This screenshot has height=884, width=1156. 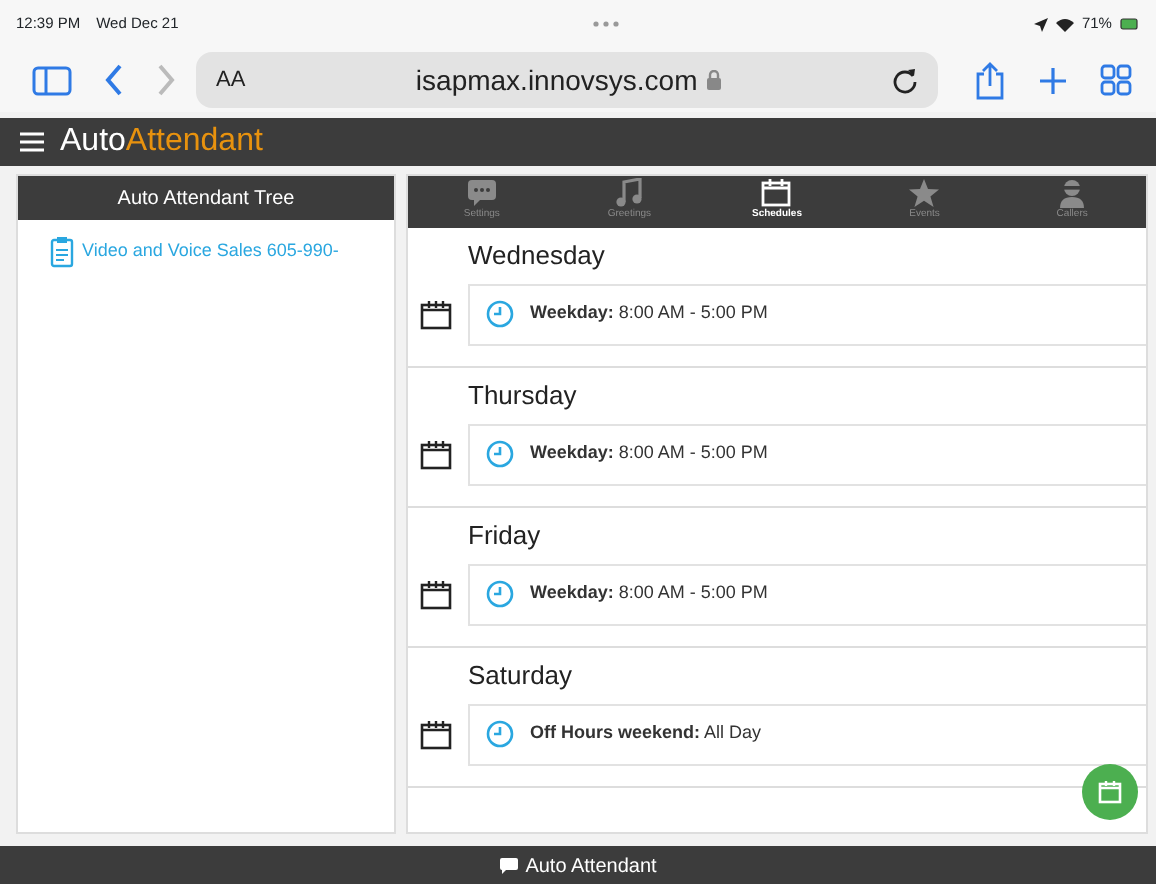 I want to click on dots-icon, so click(x=606, y=24).